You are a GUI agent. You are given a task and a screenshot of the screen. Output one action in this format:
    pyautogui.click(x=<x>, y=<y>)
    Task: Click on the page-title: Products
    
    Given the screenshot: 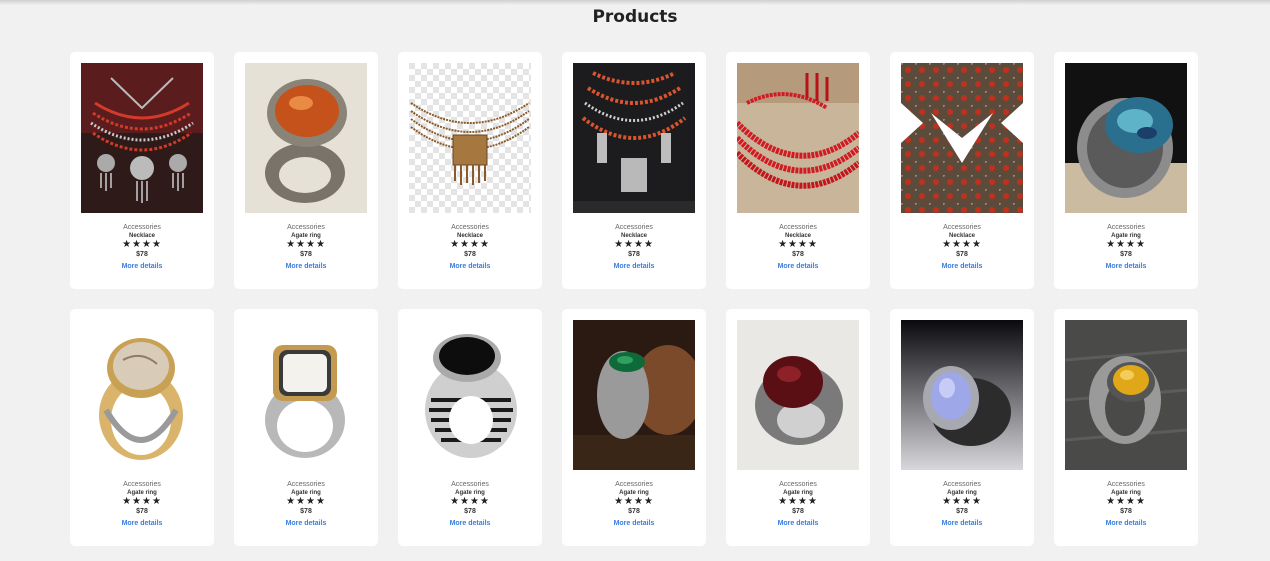 What is the action you would take?
    pyautogui.click(x=635, y=17)
    